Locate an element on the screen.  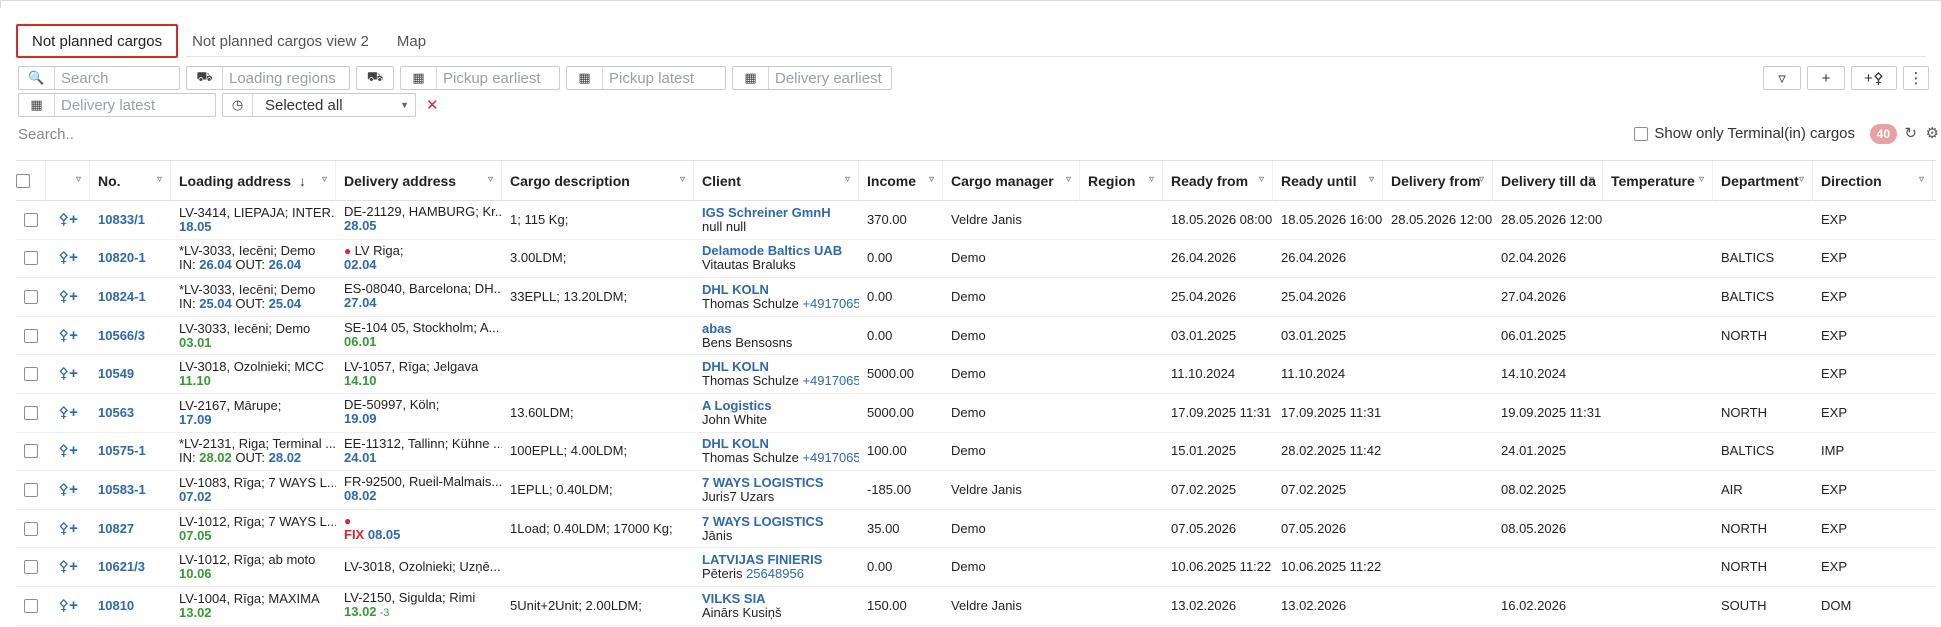
client-link: VILKS SIA is located at coordinates (780, 598).